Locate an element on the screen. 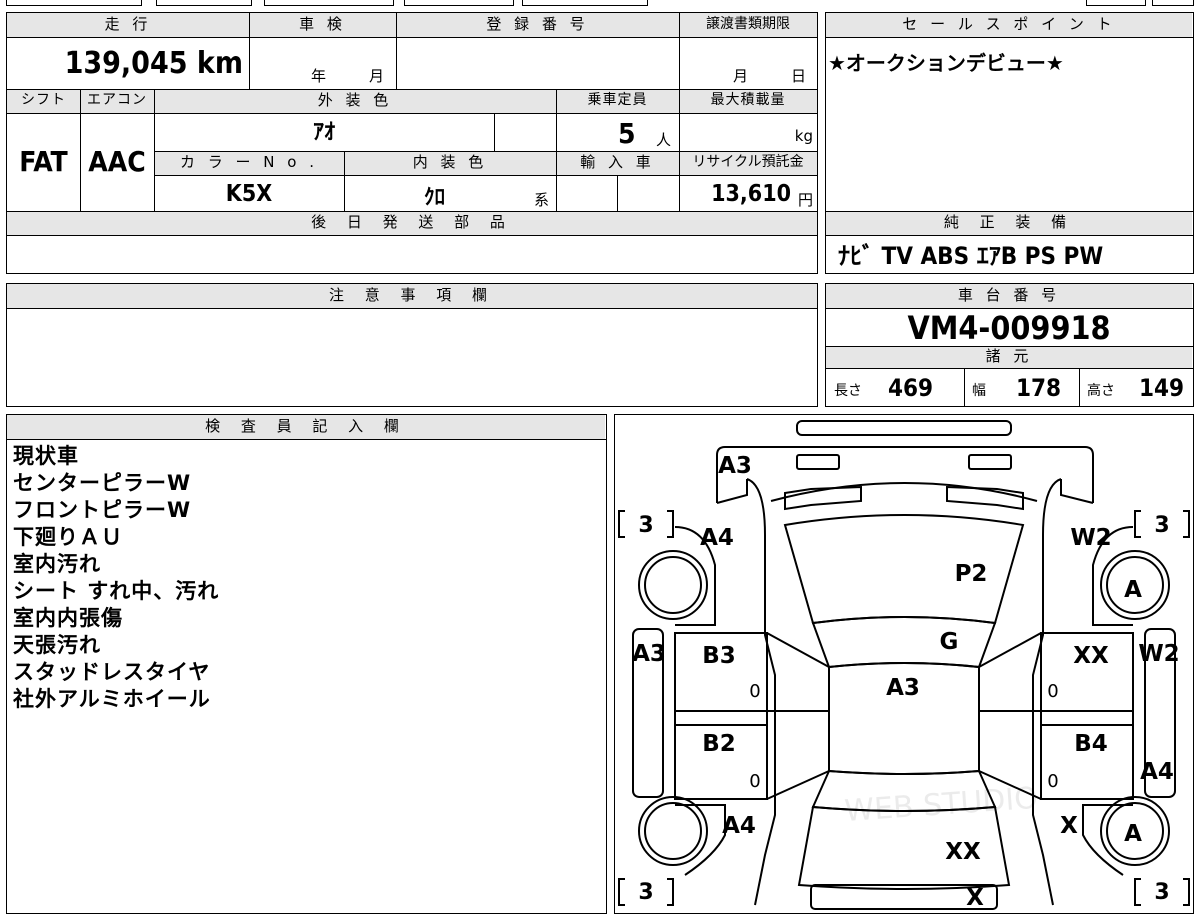 Image resolution: width=1200 pixels, height=915 pixels. mark-rear-right-wheel: A is located at coordinates (1133, 834).